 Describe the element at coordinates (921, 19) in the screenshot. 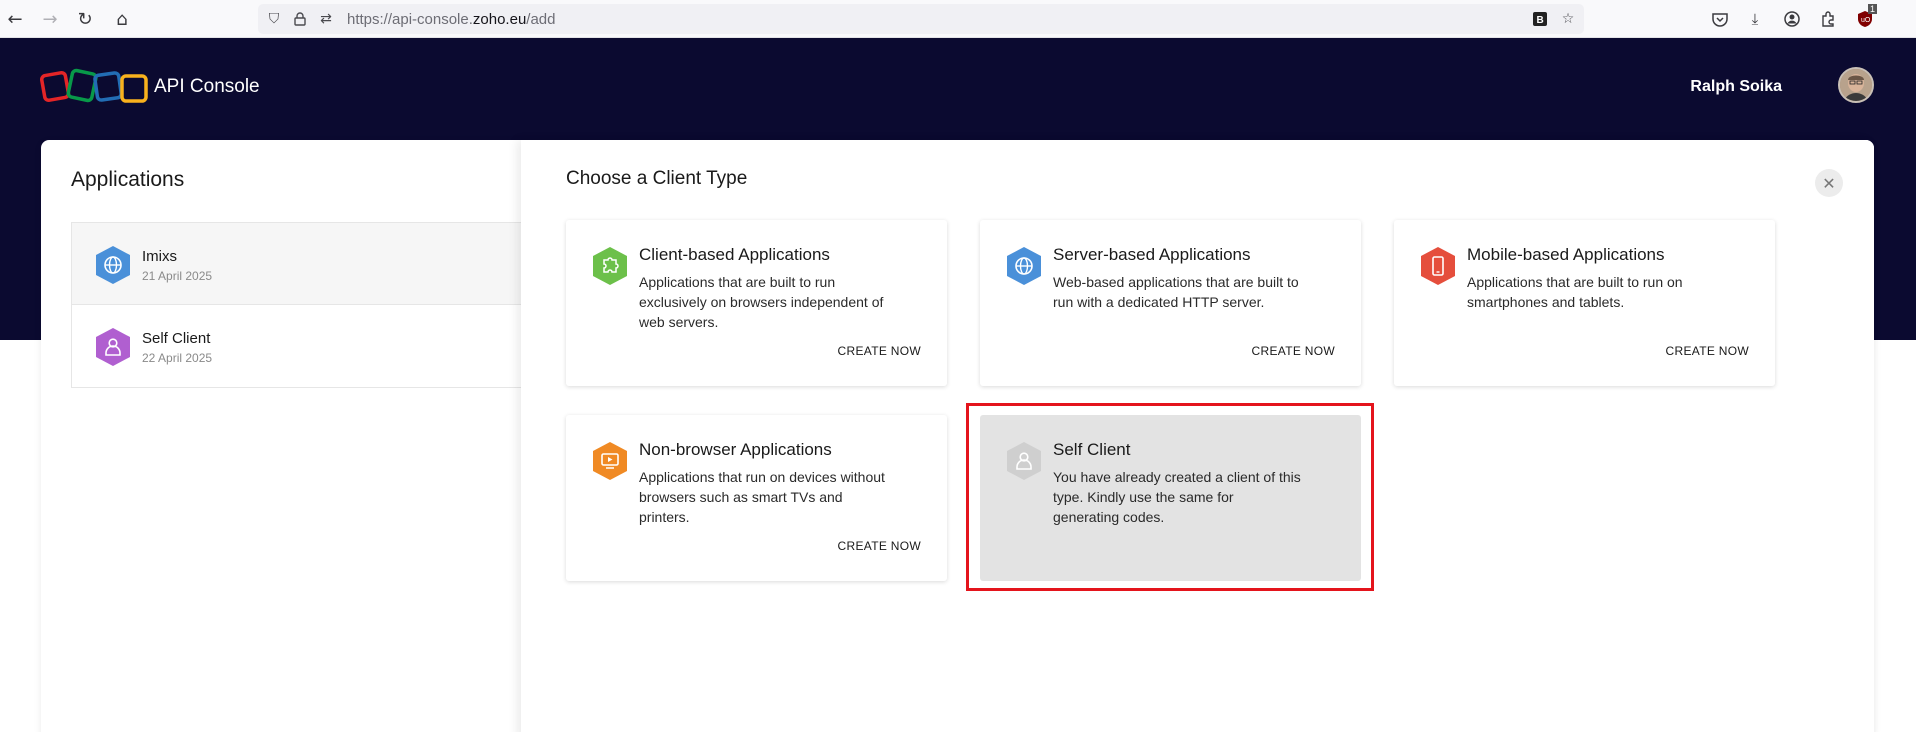

I see `url-bar: ⛉ ⇄ https://api-console.zoho.eu/add B ☆` at that location.